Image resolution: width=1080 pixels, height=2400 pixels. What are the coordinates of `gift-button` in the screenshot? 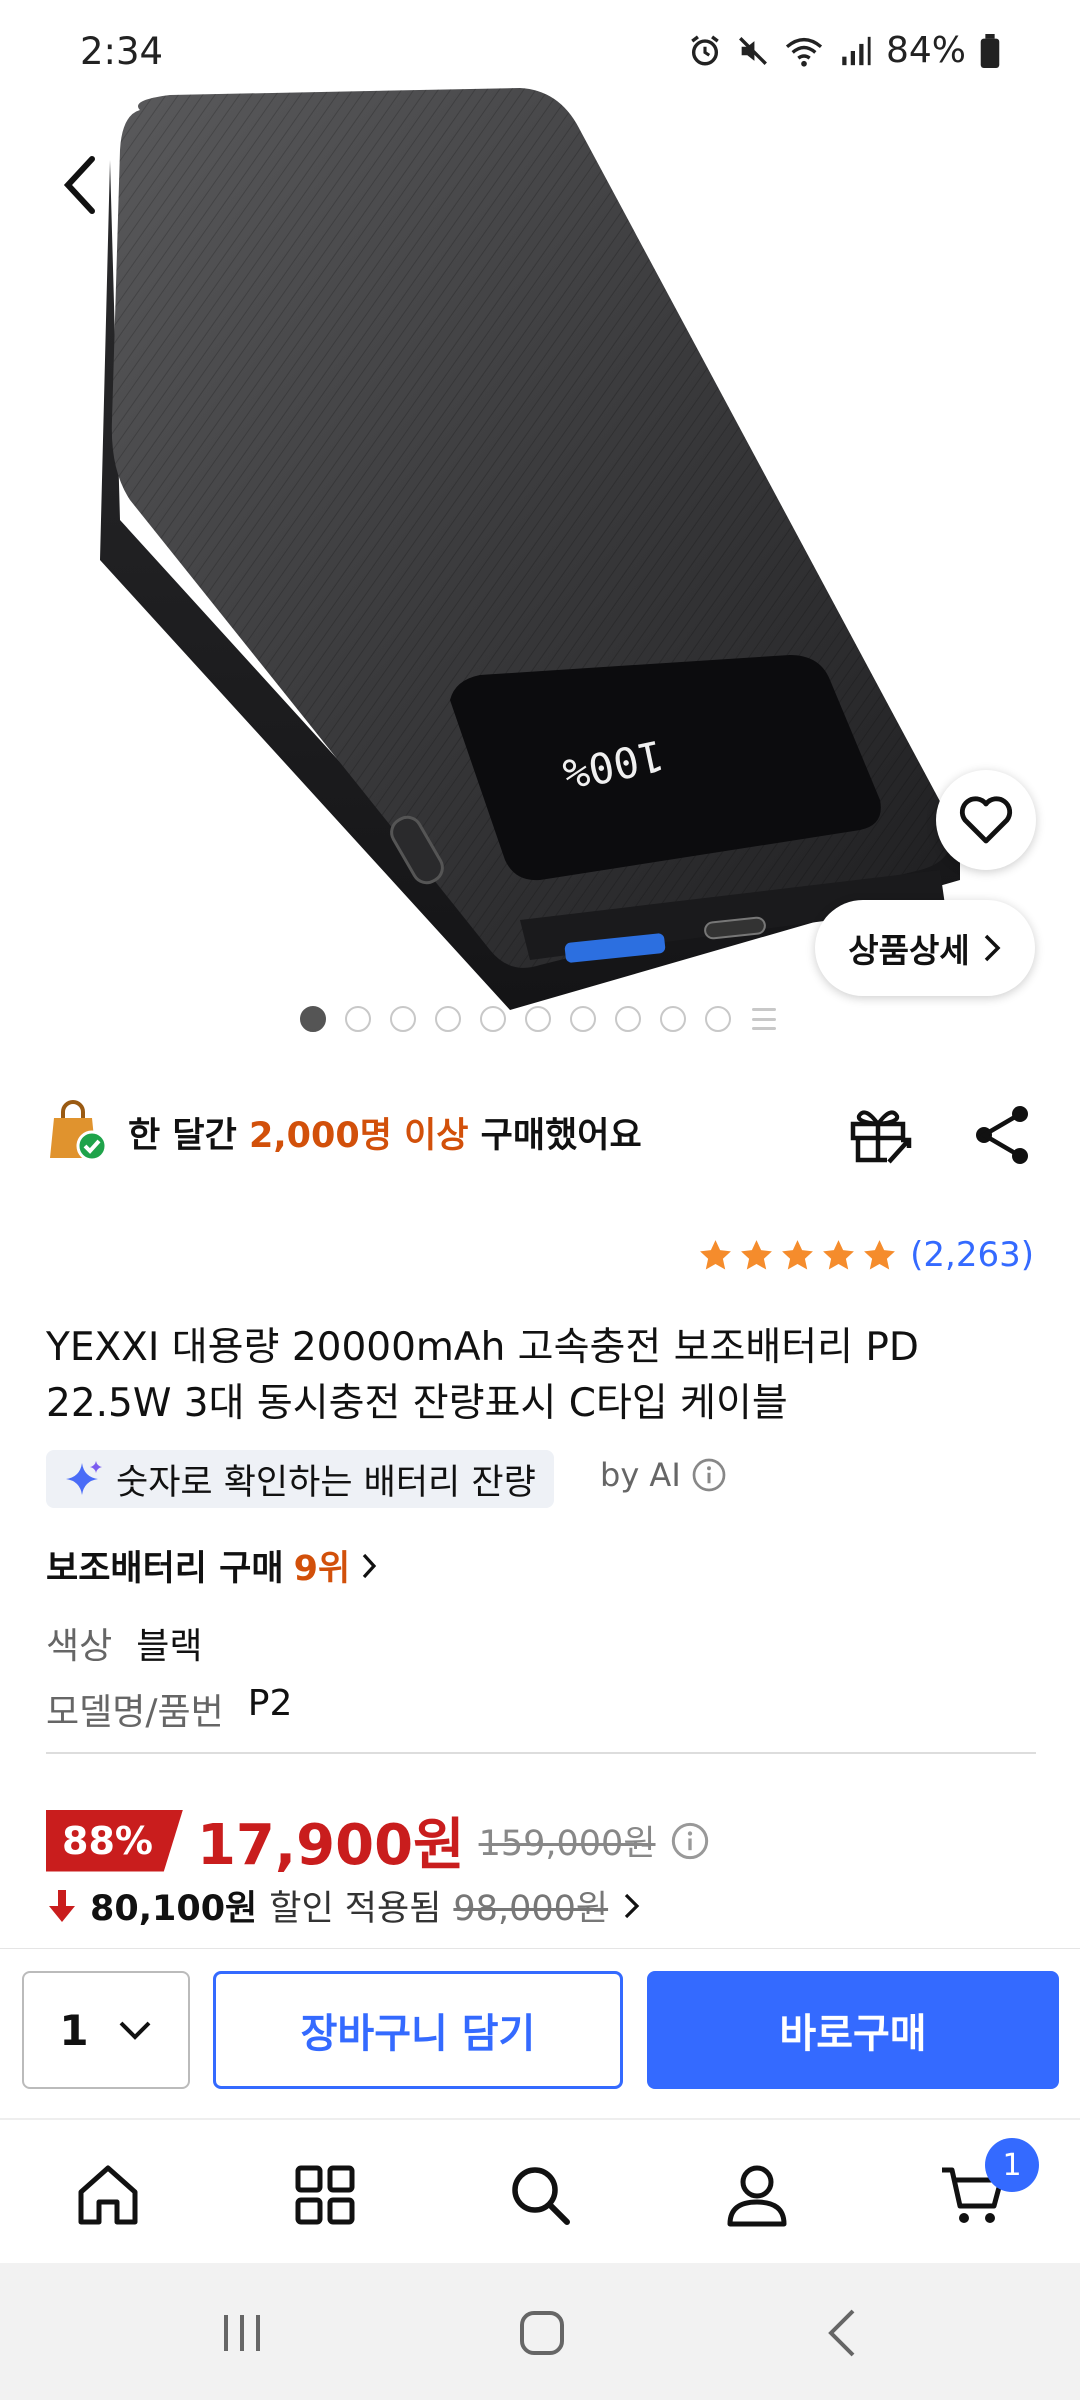 It's located at (880, 1135).